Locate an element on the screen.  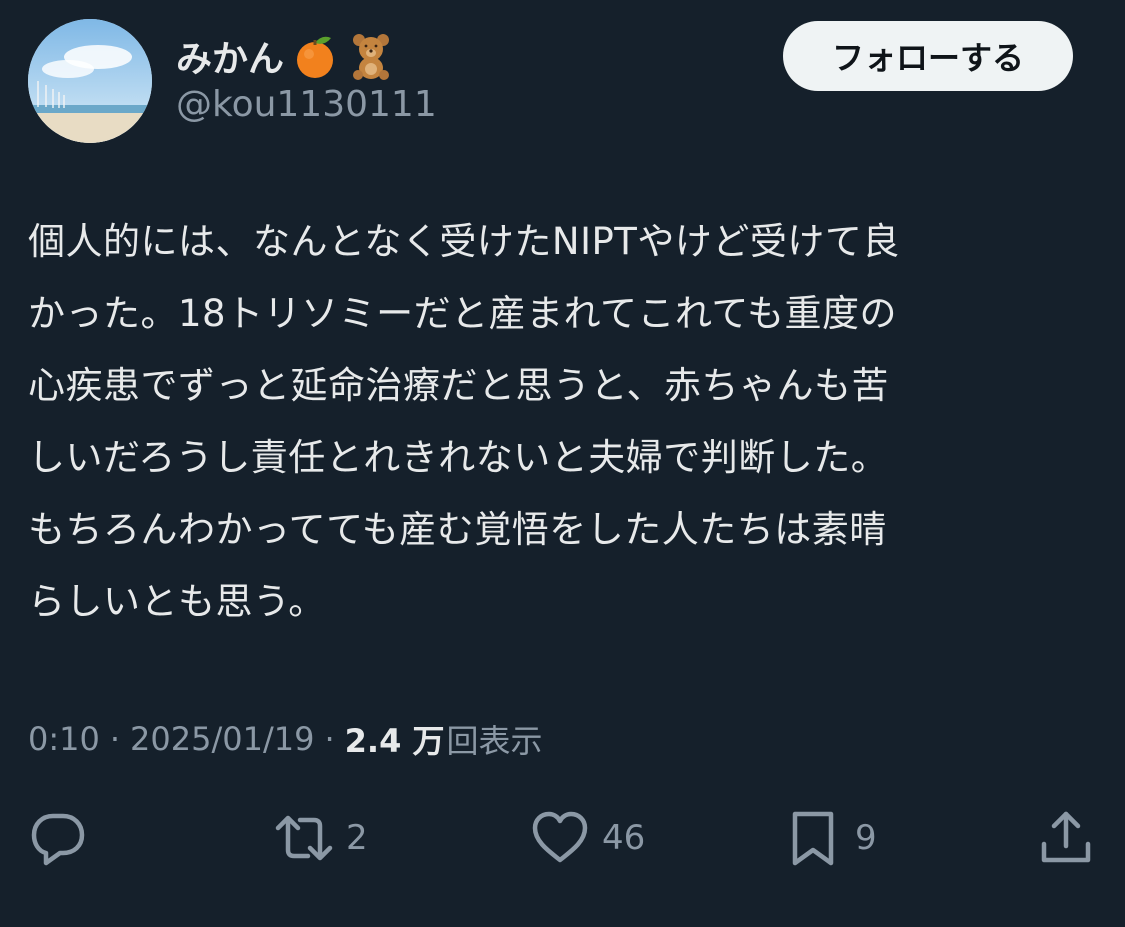
views-count: 2.4 万 is located at coordinates (395, 739).